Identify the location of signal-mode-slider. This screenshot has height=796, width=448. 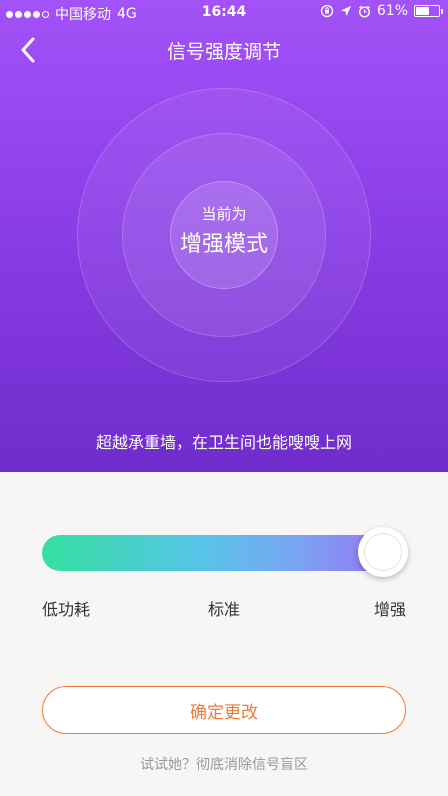
(224, 553).